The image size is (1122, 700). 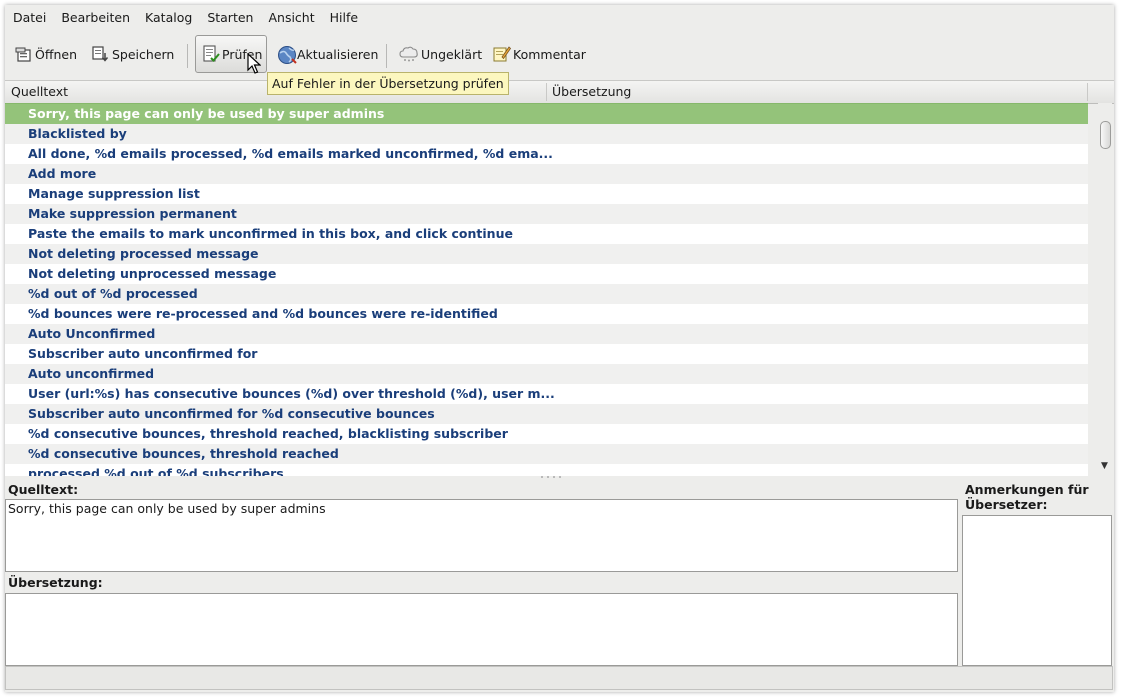 What do you see at coordinates (452, 54) in the screenshot?
I see `fuzzy-label: Ungeklärt` at bounding box center [452, 54].